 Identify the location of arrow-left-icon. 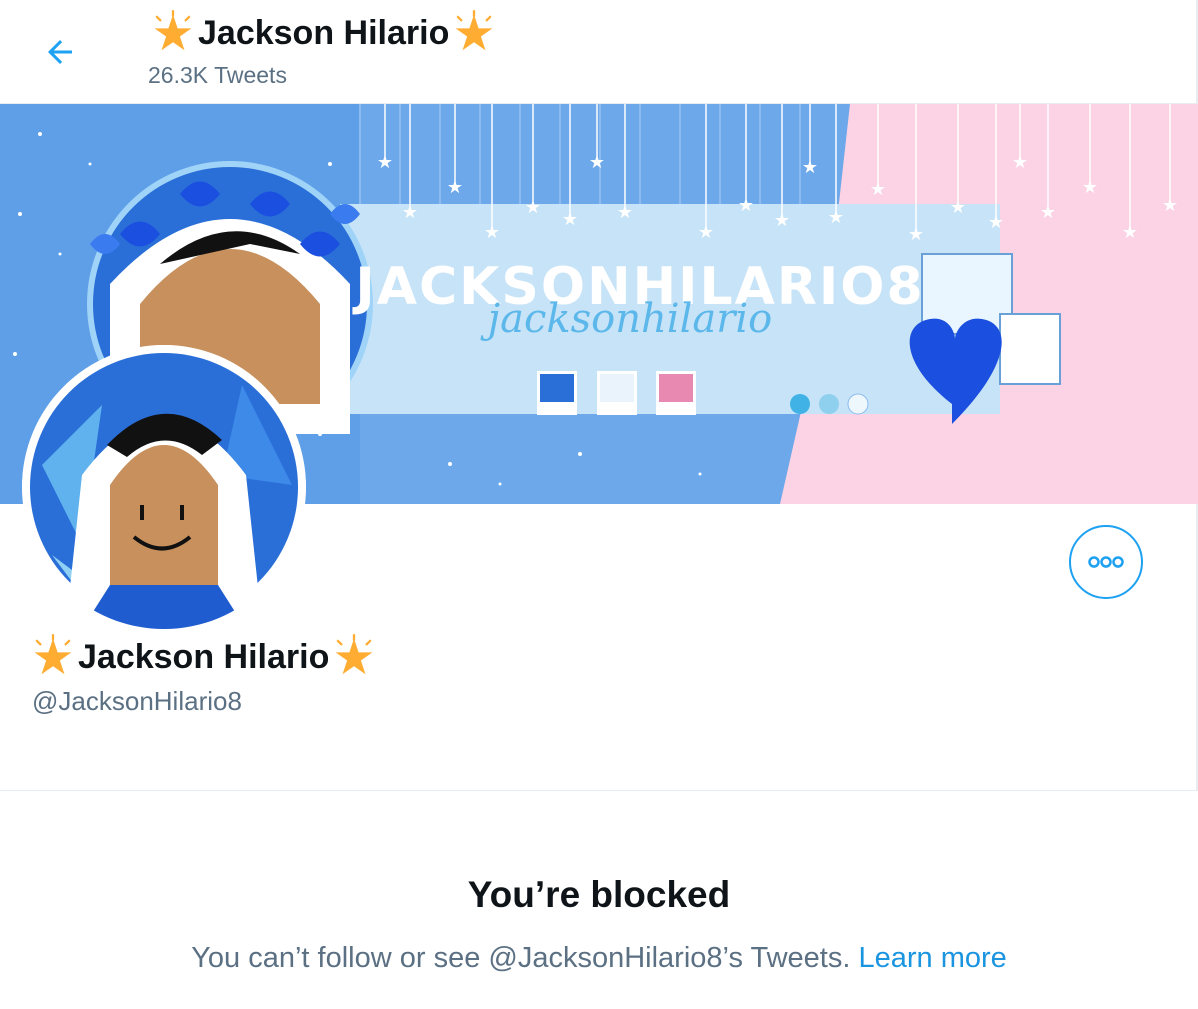
(60, 52).